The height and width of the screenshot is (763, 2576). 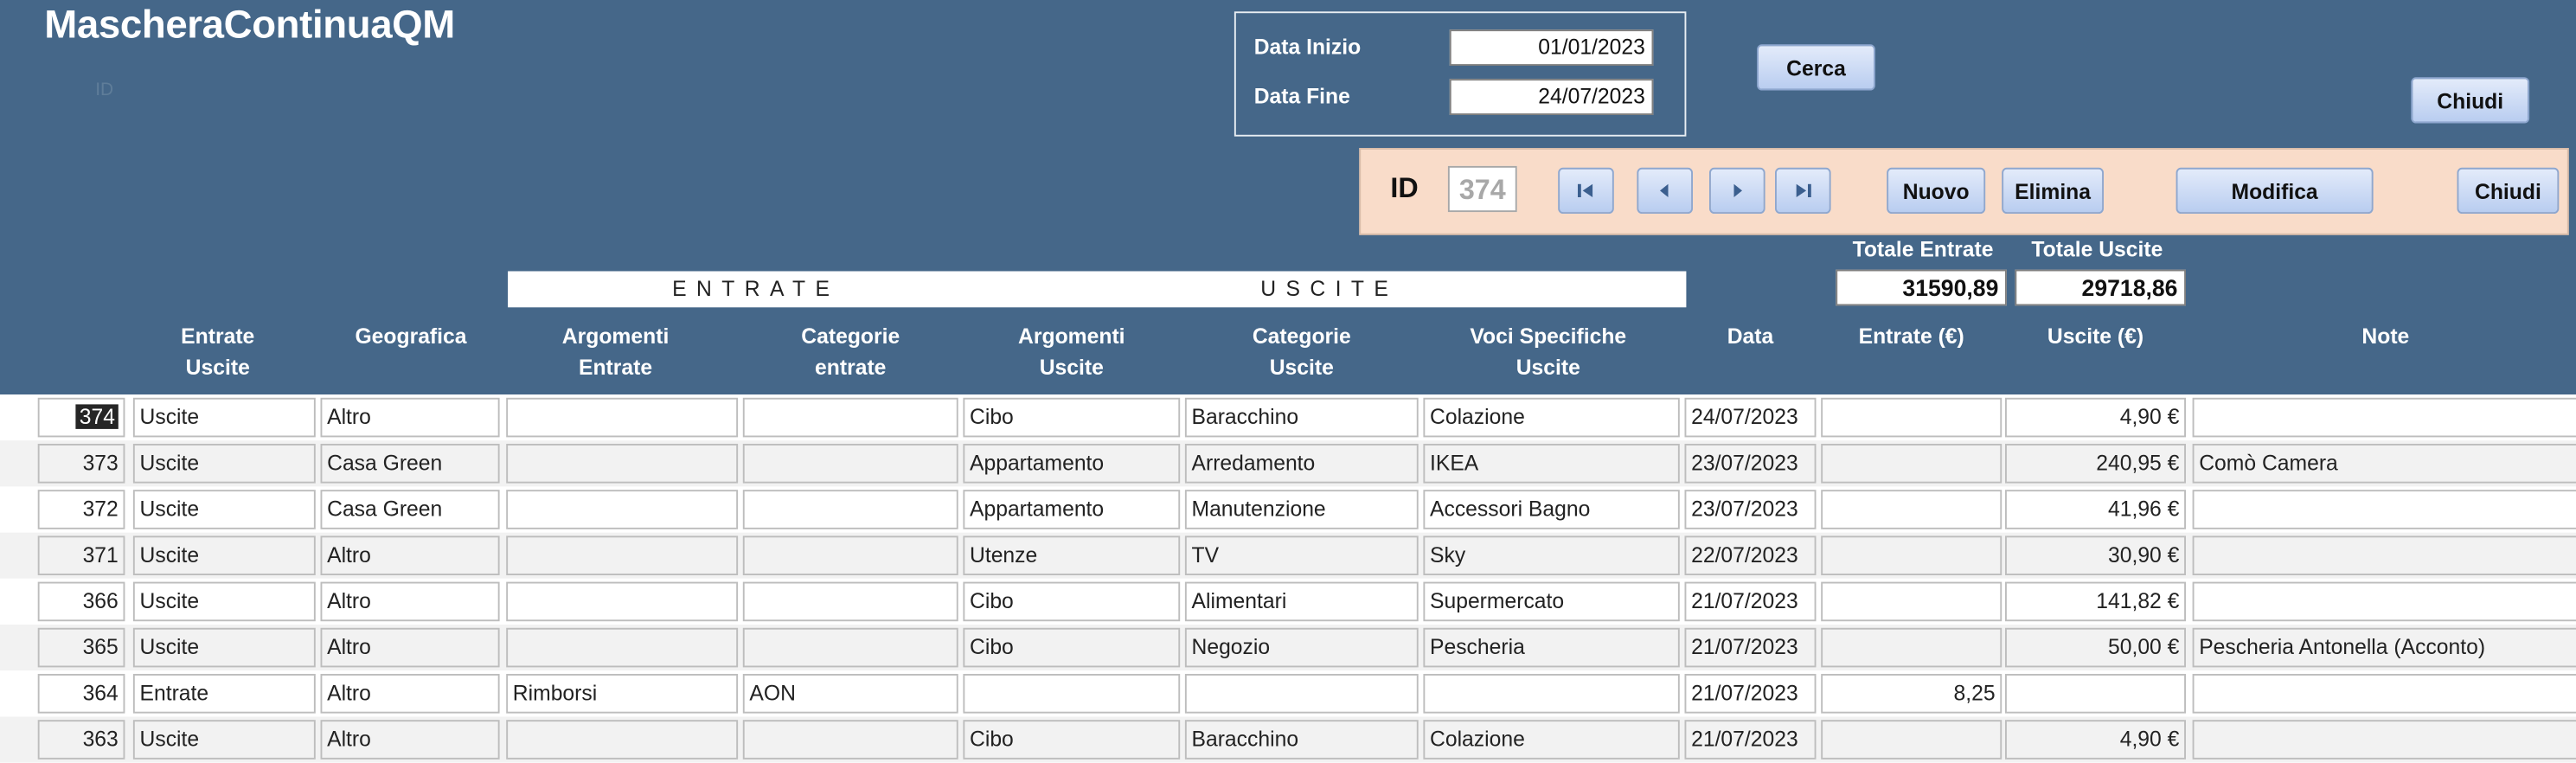 What do you see at coordinates (1302, 555) in the screenshot?
I see `cat-uscite-cell: TV` at bounding box center [1302, 555].